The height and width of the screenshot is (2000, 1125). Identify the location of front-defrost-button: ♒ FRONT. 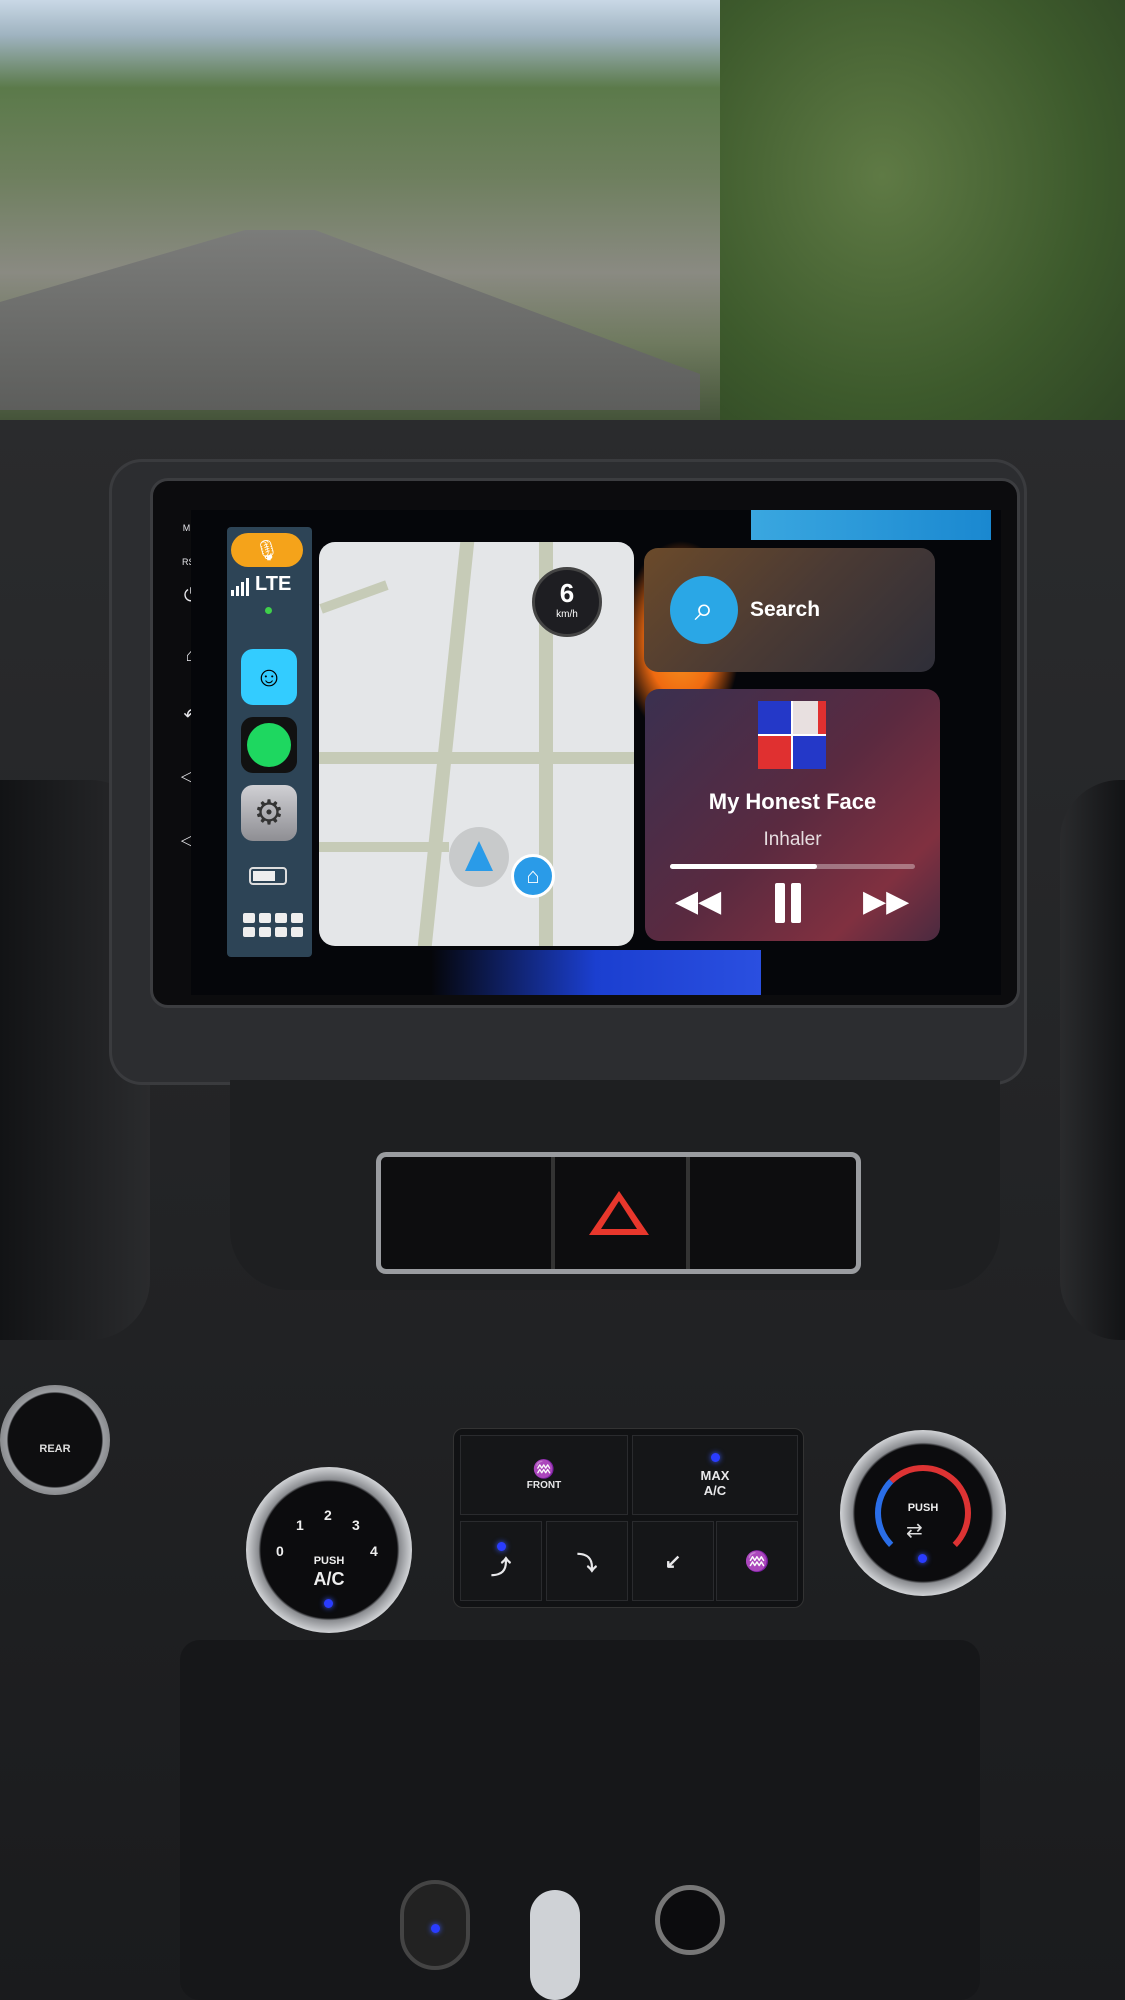
(544, 1475).